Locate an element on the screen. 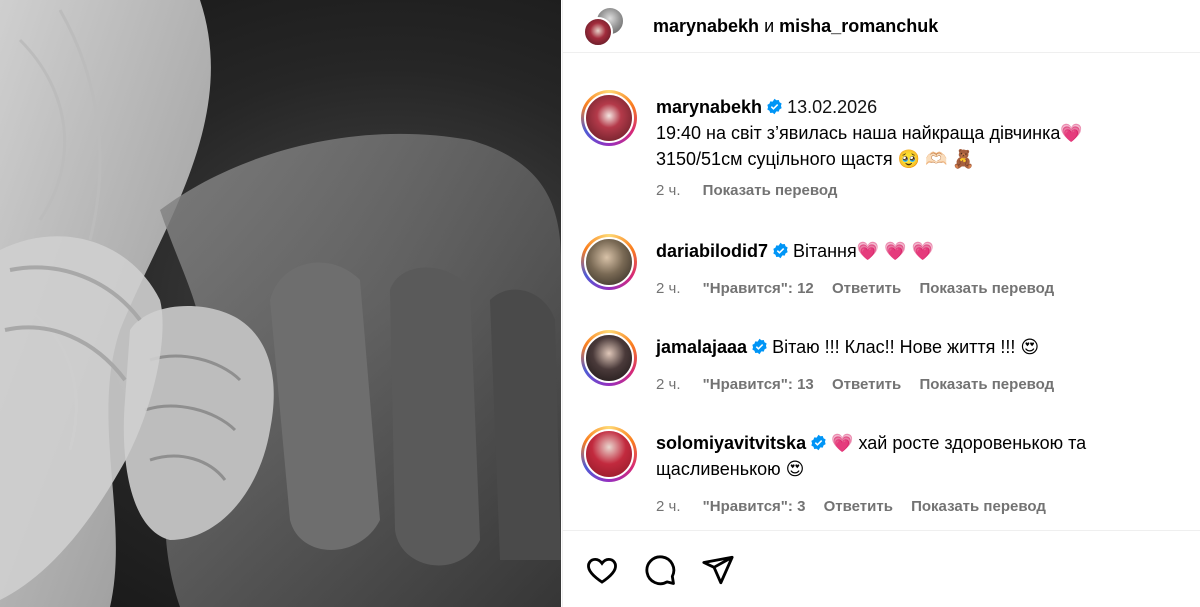 This screenshot has width=1200, height=607. comment-username: jamalajaaa is located at coordinates (701, 347).